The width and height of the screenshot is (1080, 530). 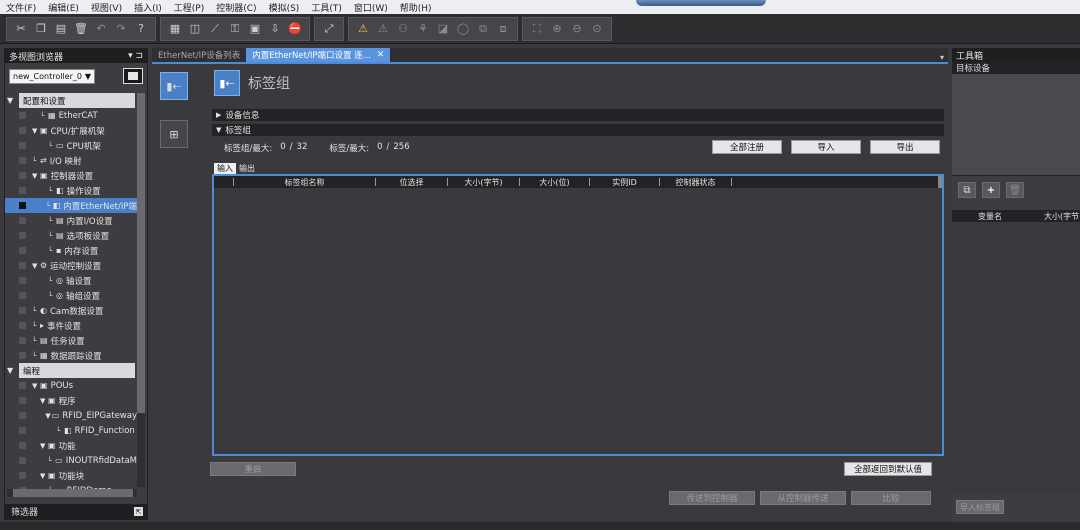 What do you see at coordinates (235, 29) in the screenshot?
I see `online-icon: ⚿` at bounding box center [235, 29].